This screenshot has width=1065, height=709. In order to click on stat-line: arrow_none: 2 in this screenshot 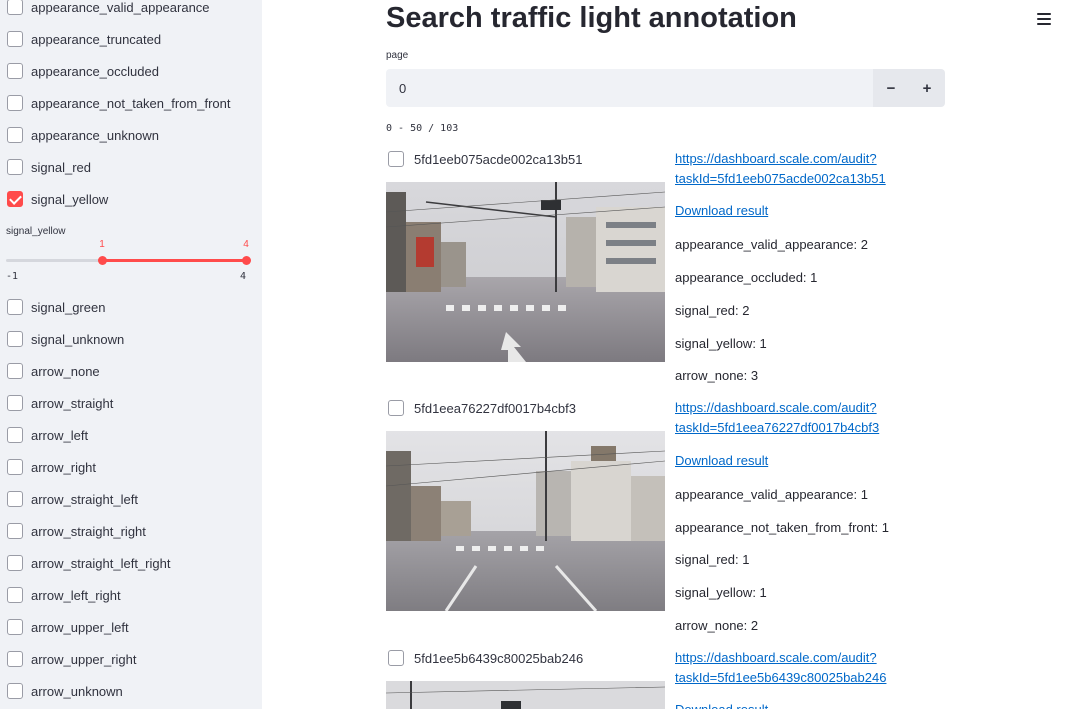, I will do `click(717, 625)`.